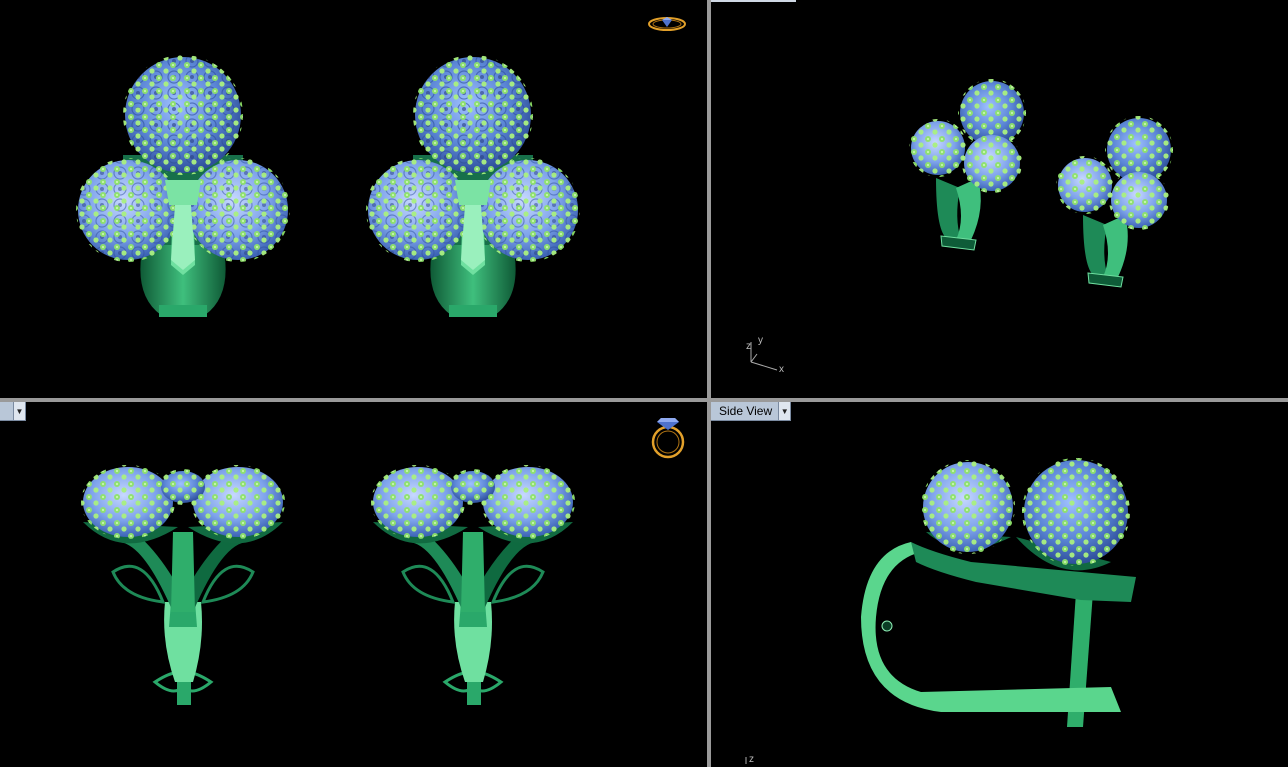  I want to click on viewport-label-side: Side View, so click(746, 411).